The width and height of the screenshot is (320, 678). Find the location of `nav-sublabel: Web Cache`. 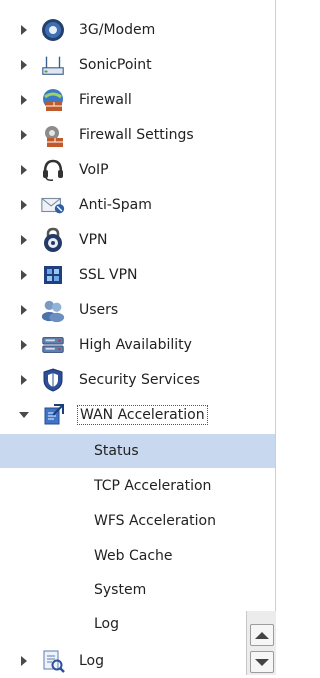

nav-sublabel: Web Cache is located at coordinates (133, 556).